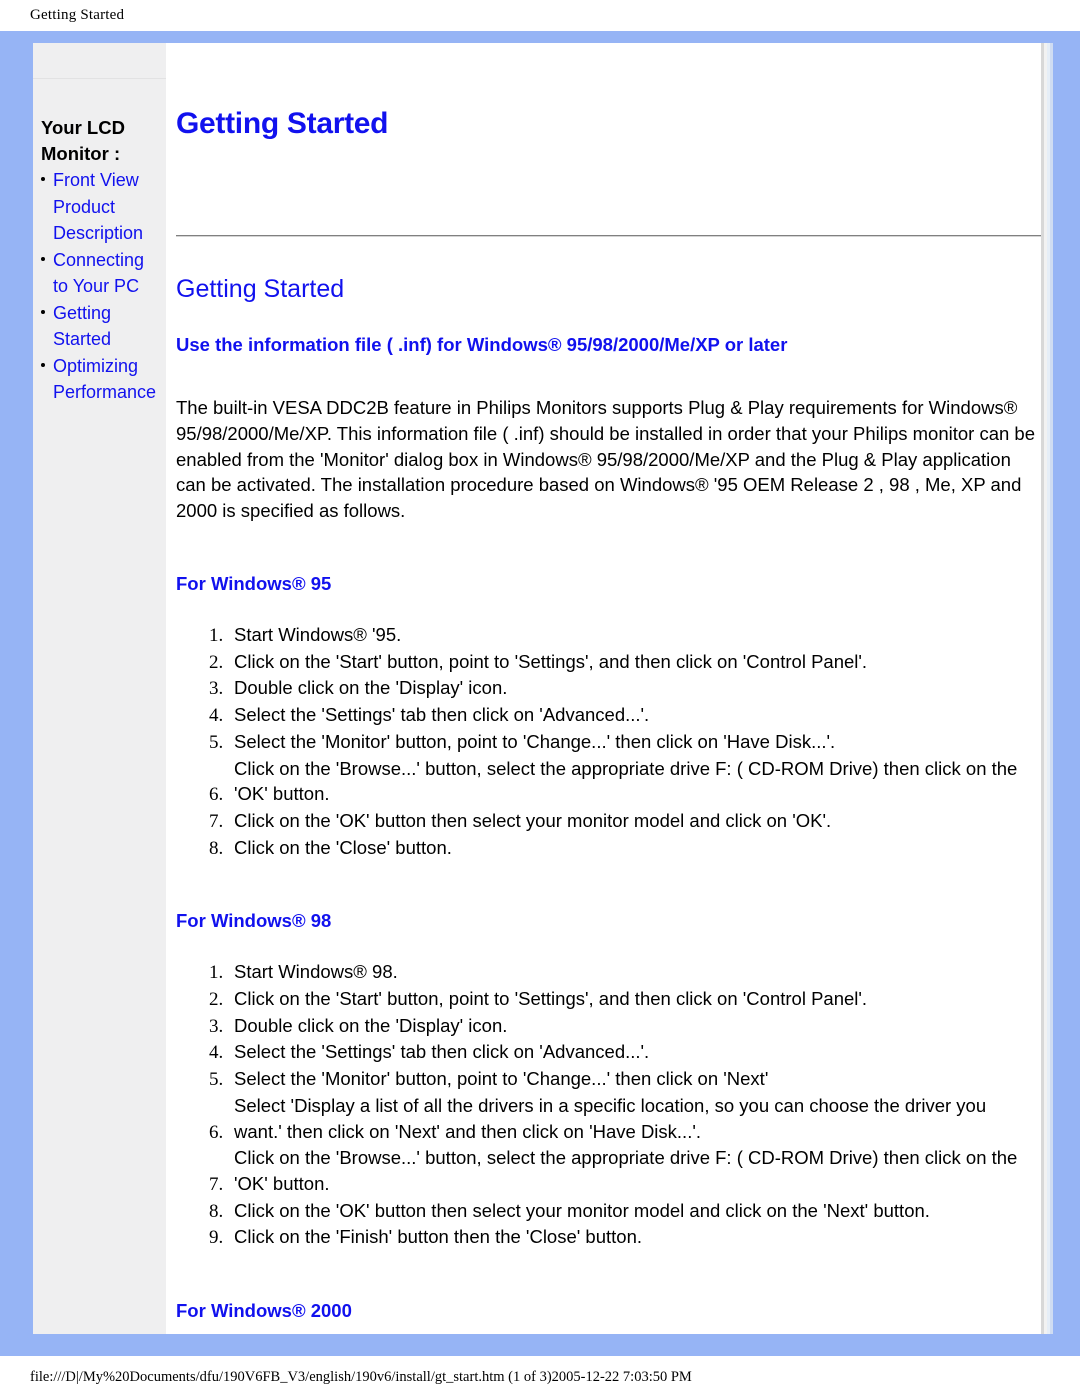 The image size is (1080, 1397). What do you see at coordinates (1047, 688) in the screenshot?
I see `vertical-scrollbar` at bounding box center [1047, 688].